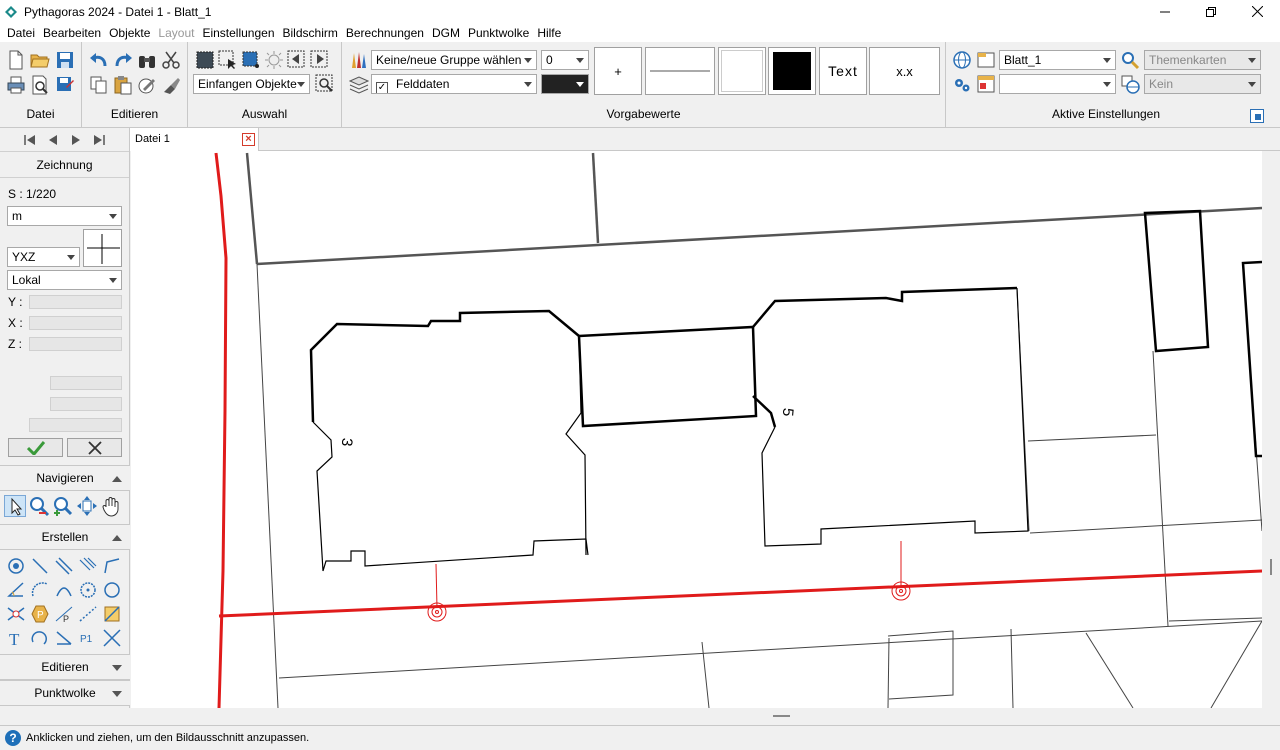 This screenshot has width=1280, height=750. I want to click on copy-icon, so click(99, 85).